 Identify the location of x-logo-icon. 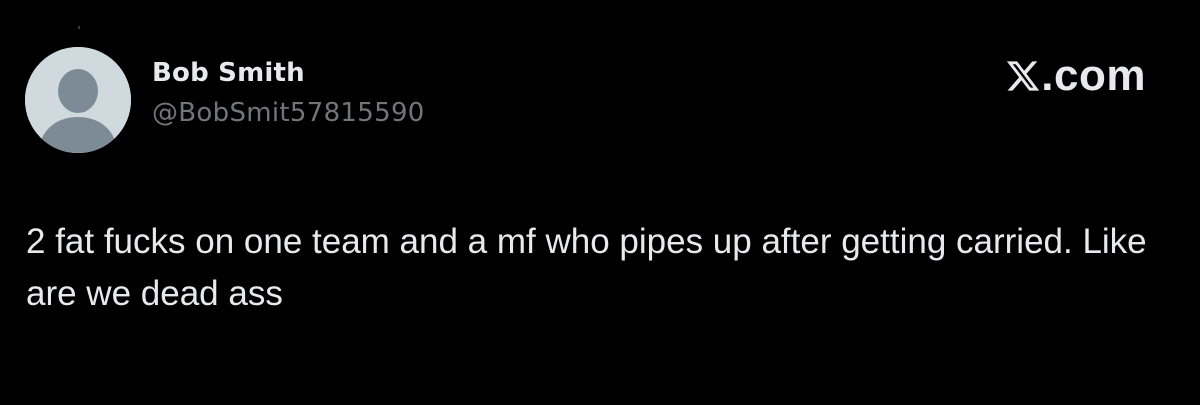
(1023, 76).